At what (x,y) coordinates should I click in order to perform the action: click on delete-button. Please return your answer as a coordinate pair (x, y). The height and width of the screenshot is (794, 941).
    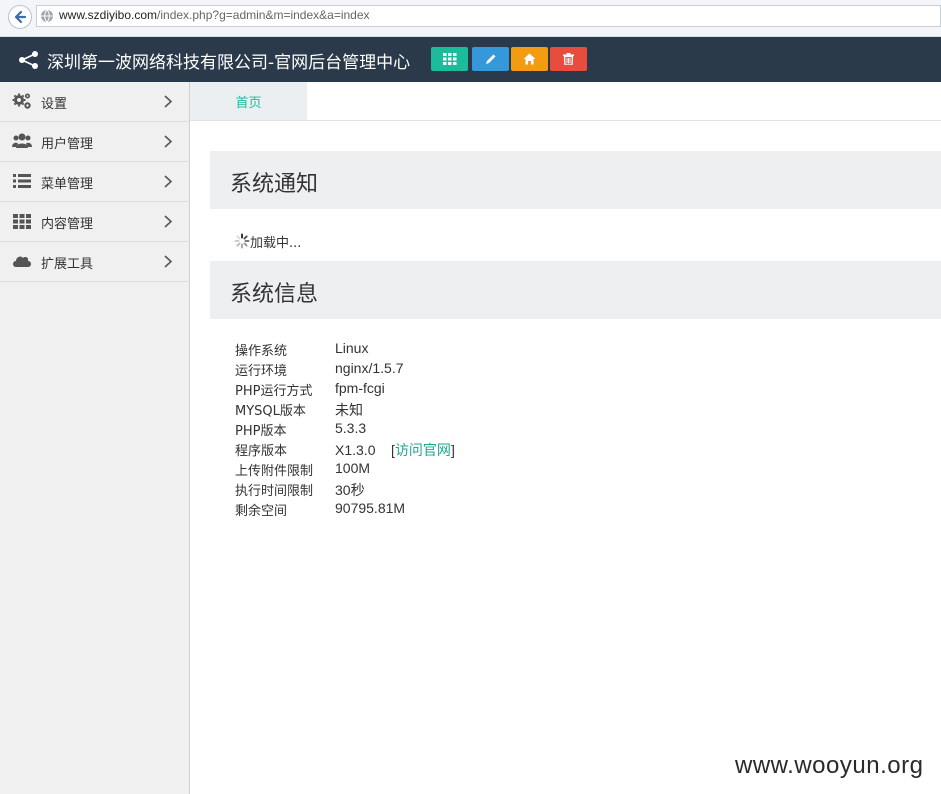
    Looking at the image, I should click on (568, 59).